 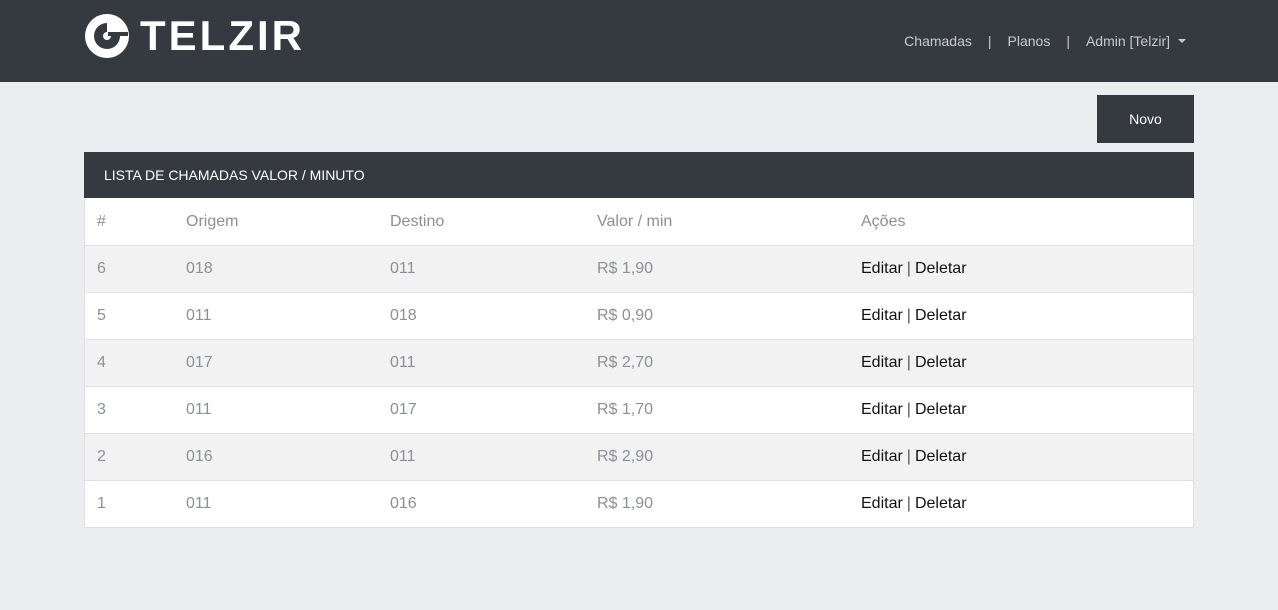 What do you see at coordinates (938, 41) in the screenshot?
I see `nav-chamadas: Chamadas` at bounding box center [938, 41].